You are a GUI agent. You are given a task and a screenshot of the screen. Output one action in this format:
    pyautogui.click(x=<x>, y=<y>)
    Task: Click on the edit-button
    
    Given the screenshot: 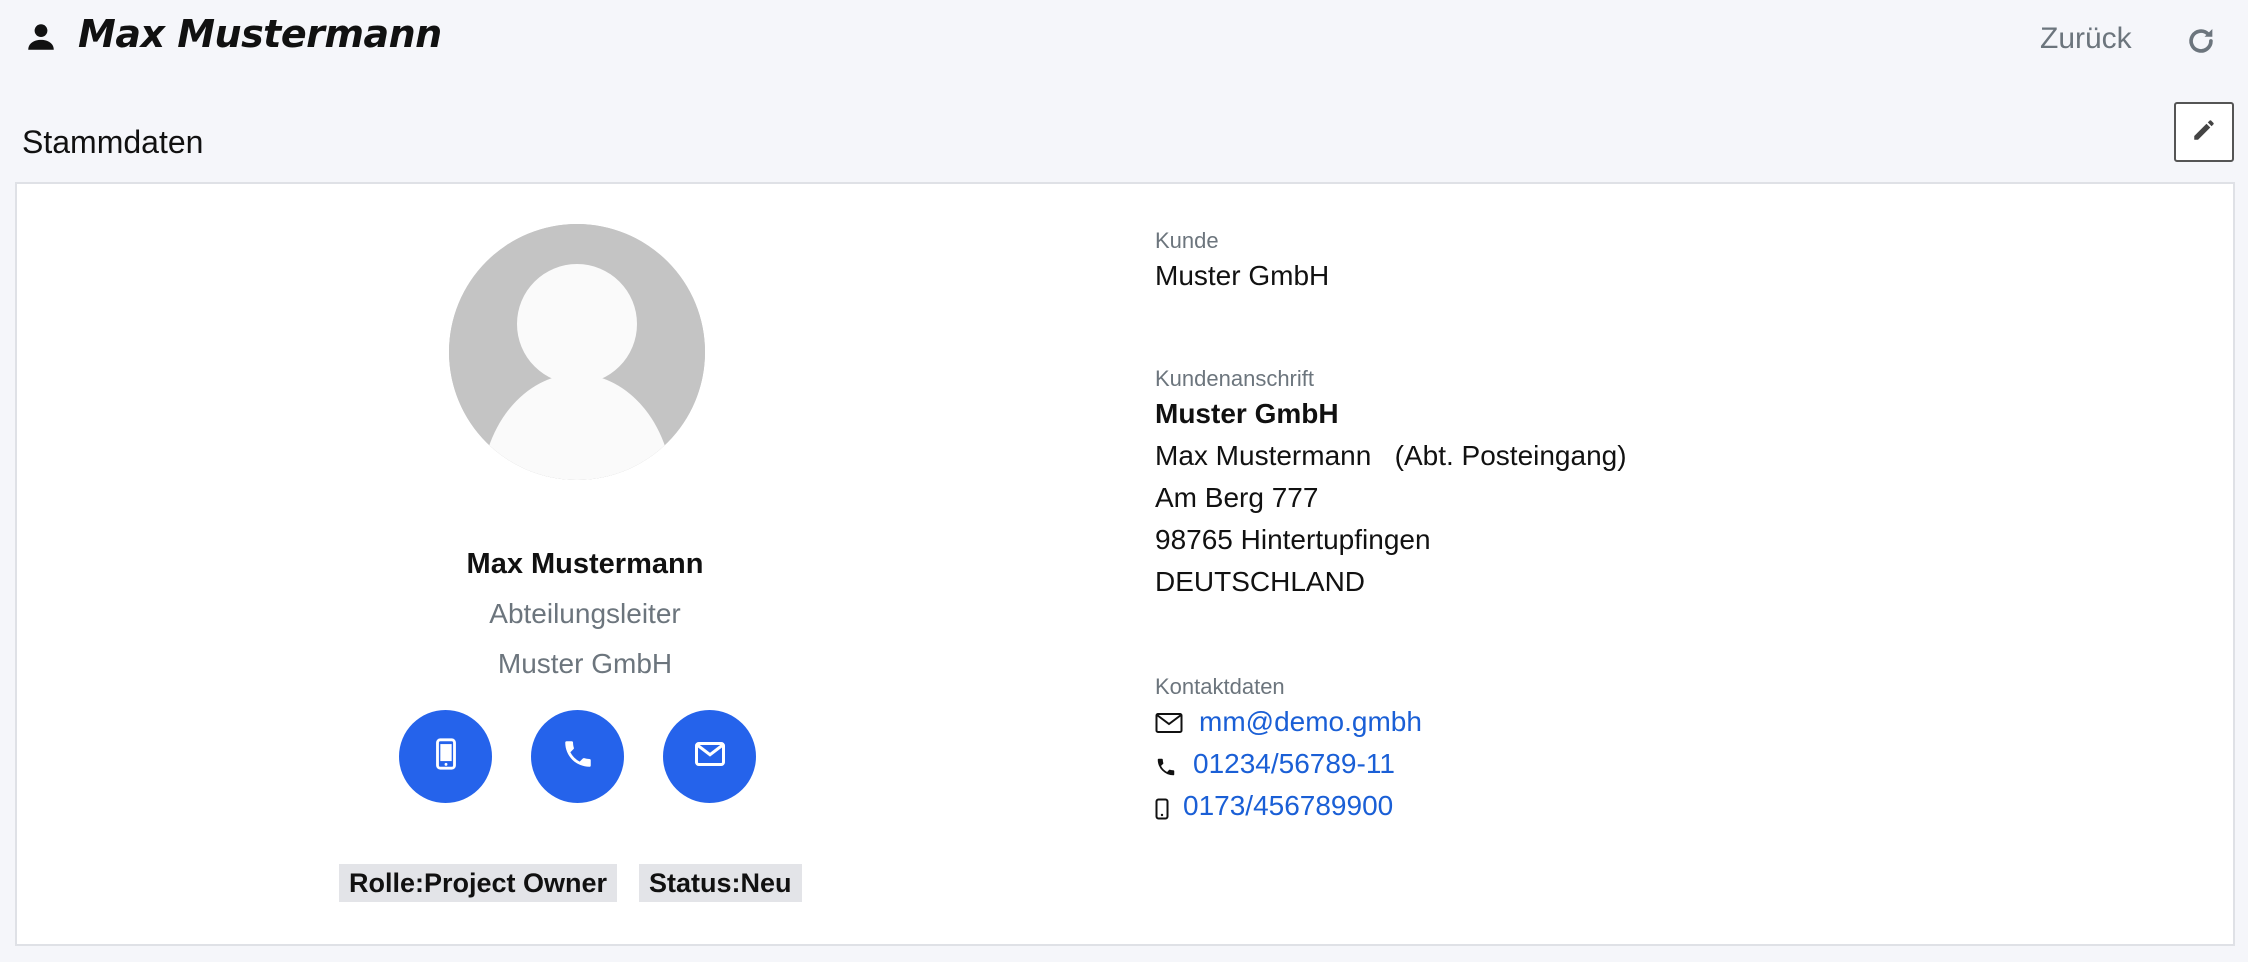 What is the action you would take?
    pyautogui.click(x=2204, y=132)
    